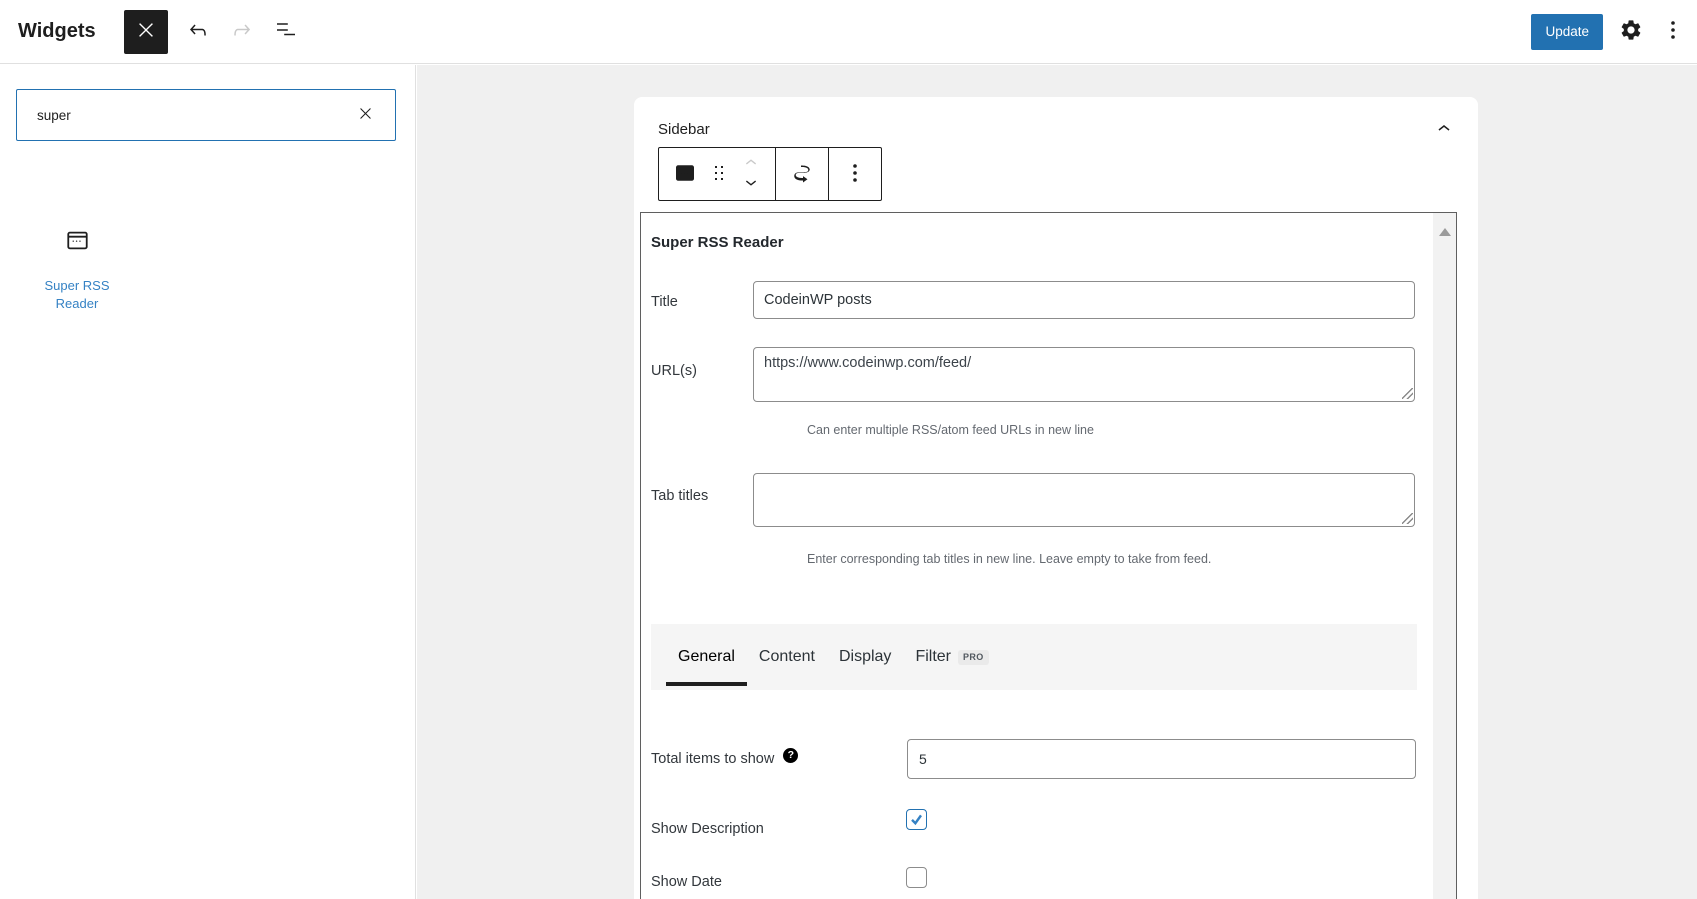 The height and width of the screenshot is (899, 1697). I want to click on toolbar-group-move, so click(801, 174).